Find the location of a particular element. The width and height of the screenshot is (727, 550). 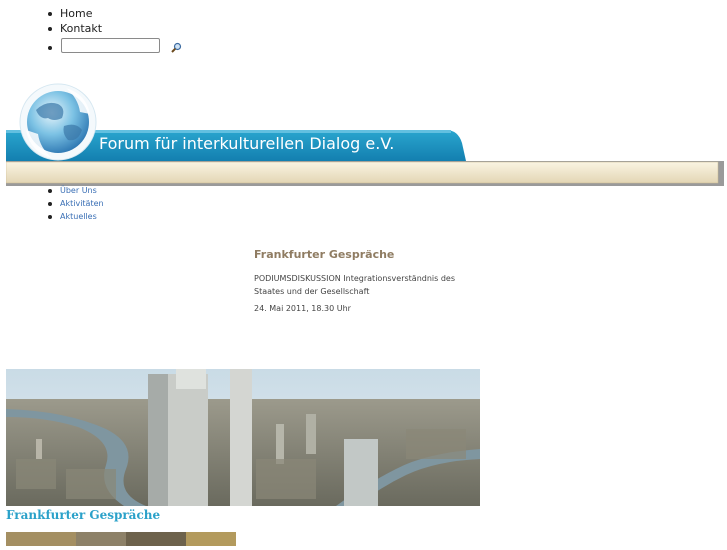

gallery-caption: Frankfurter Gespräche is located at coordinates (83, 515).